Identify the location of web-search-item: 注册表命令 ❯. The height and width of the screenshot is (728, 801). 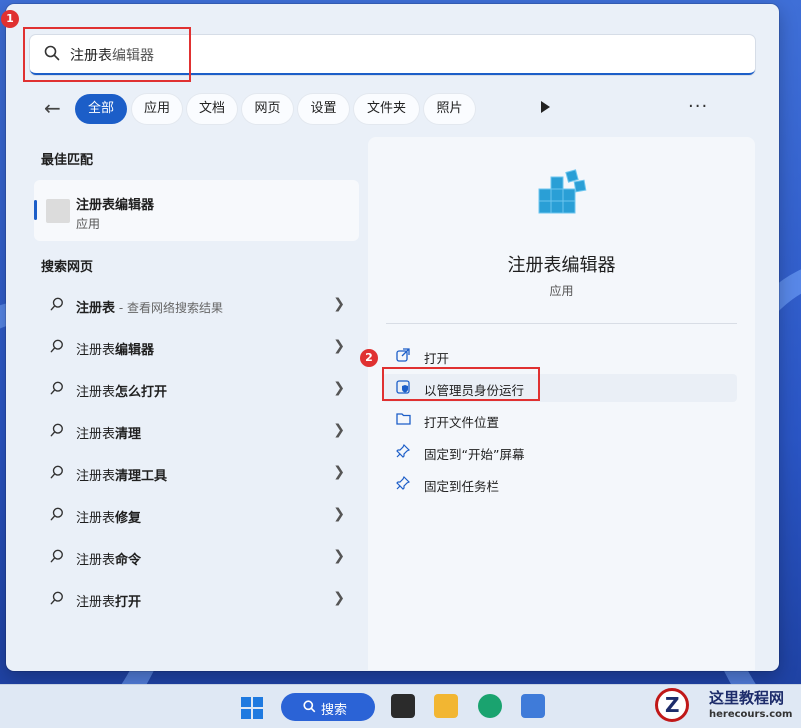
(196, 557).